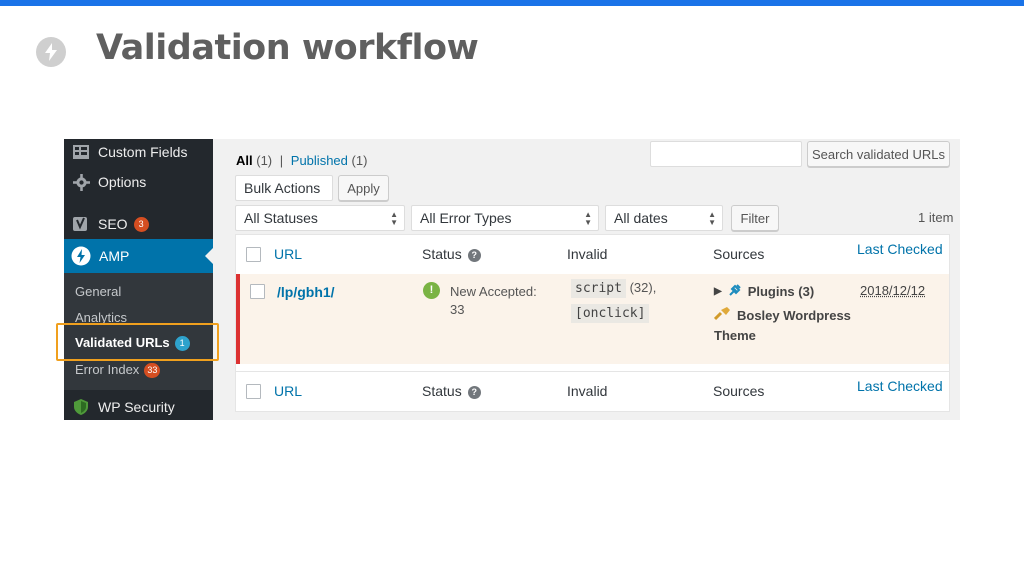 The image size is (1024, 576). I want to click on footer-column-url: URL, so click(288, 391).